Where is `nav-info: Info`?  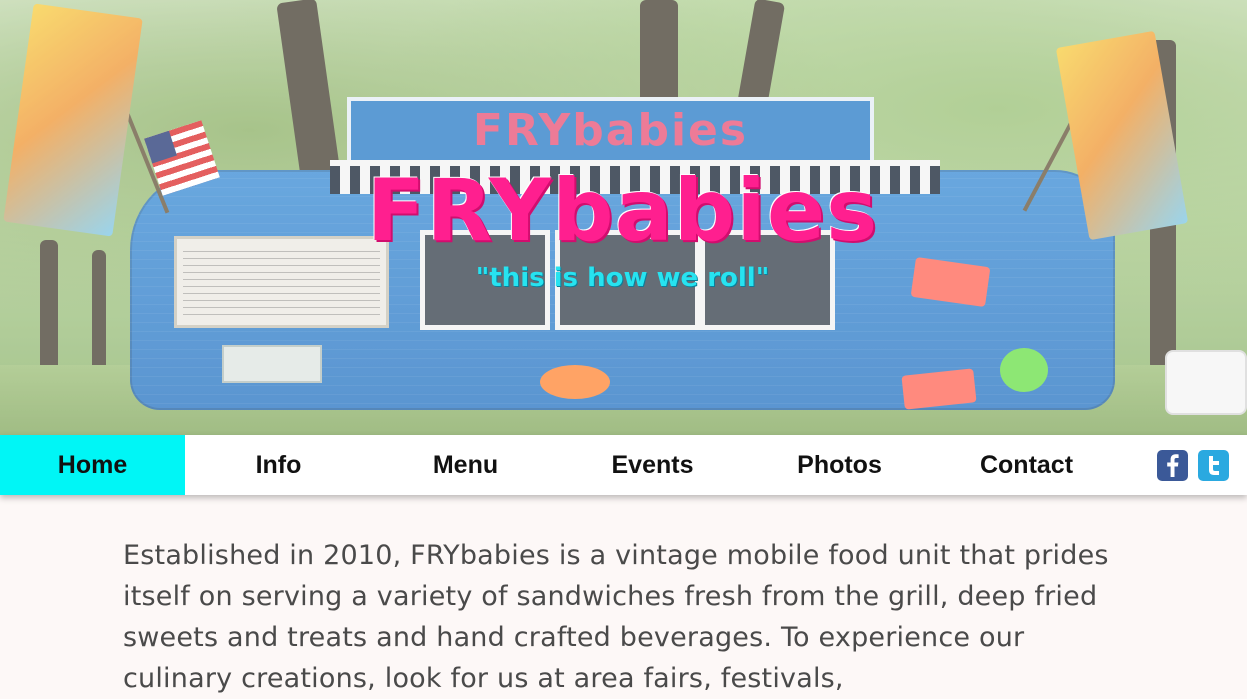
nav-info: Info is located at coordinates (278, 465).